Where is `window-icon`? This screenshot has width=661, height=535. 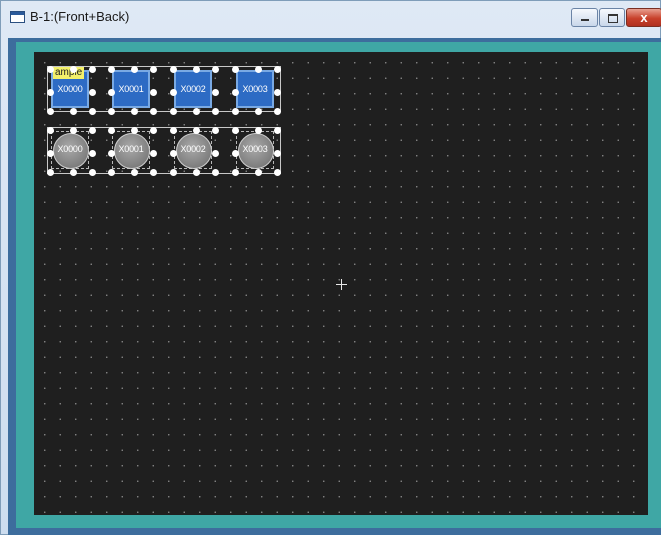
window-icon is located at coordinates (17, 17).